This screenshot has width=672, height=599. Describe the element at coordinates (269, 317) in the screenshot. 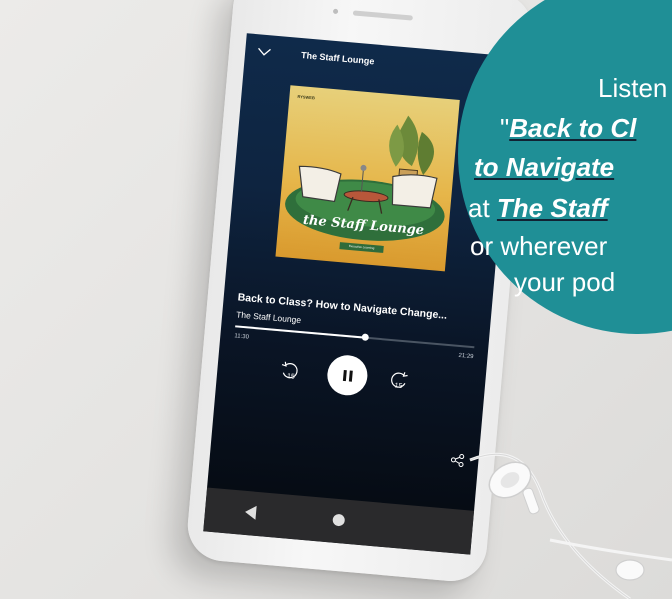

I see `episode-show-name: The Staff Lounge` at that location.